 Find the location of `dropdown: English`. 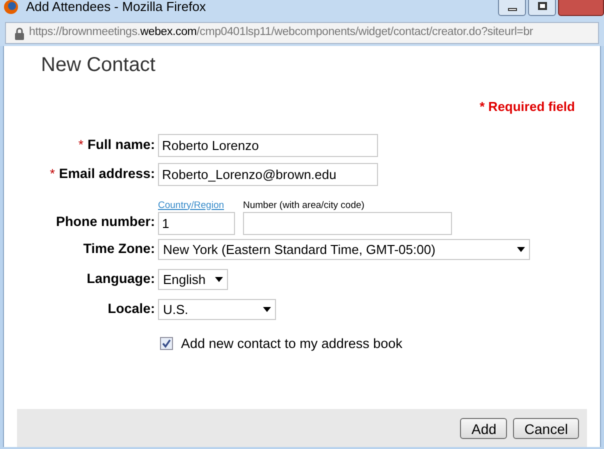

dropdown: English is located at coordinates (193, 279).